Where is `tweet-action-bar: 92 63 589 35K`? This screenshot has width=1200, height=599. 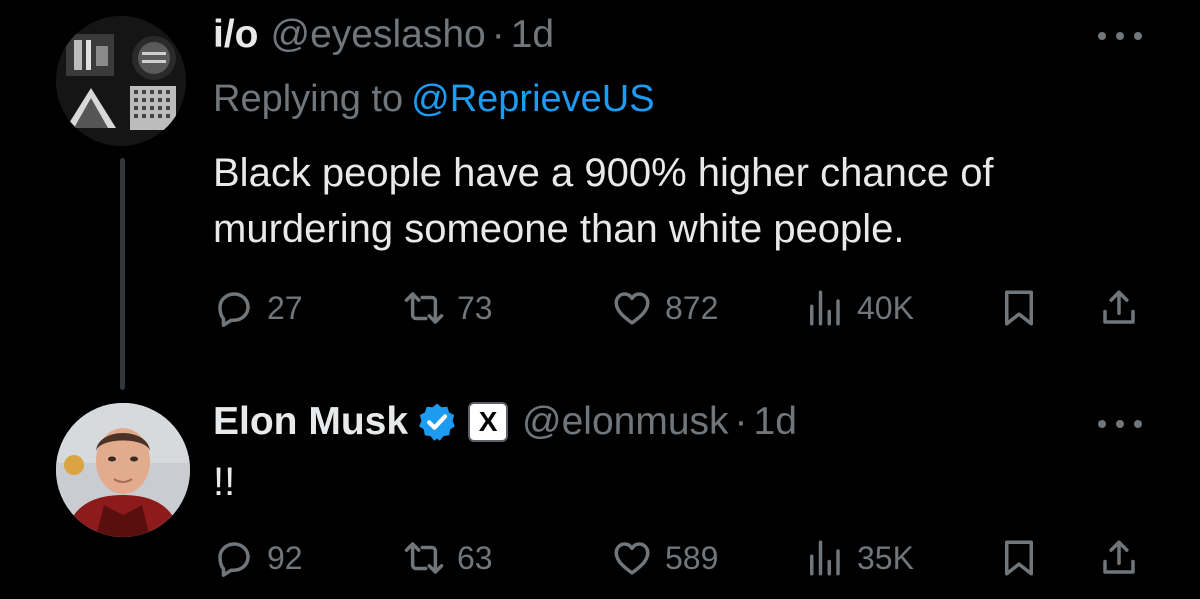 tweet-action-bar: 92 63 589 35K is located at coordinates (680, 558).